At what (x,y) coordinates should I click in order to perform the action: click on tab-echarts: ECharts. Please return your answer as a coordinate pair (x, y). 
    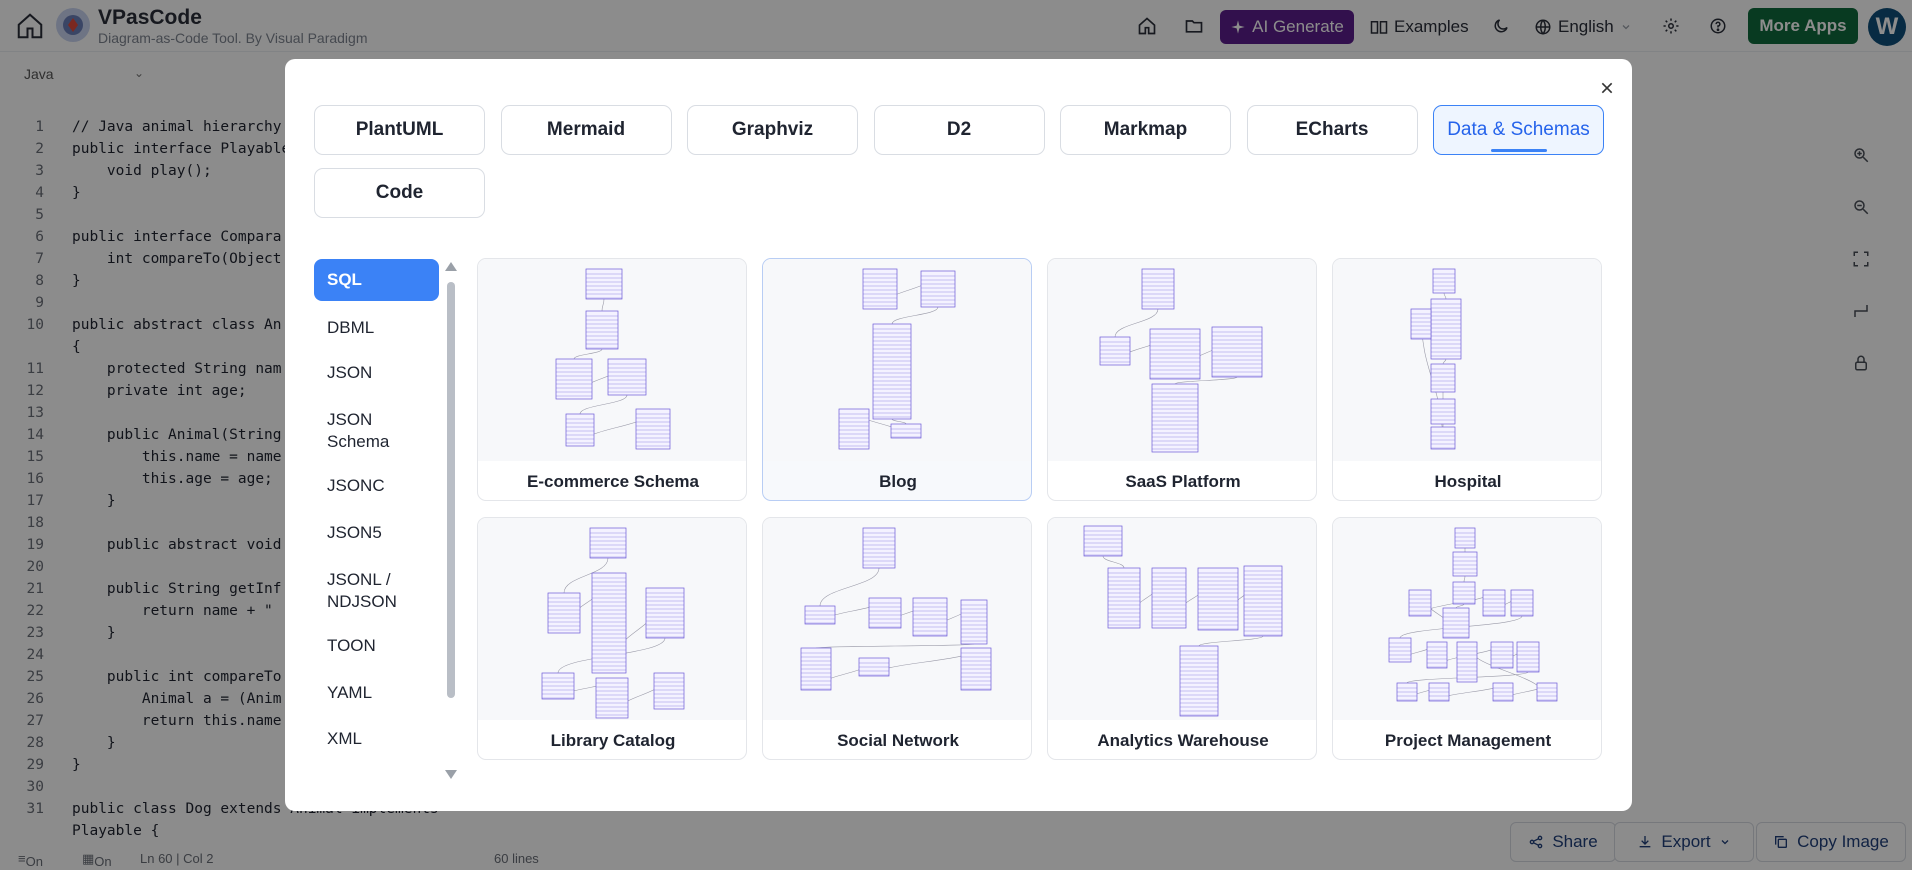
    Looking at the image, I should click on (1332, 130).